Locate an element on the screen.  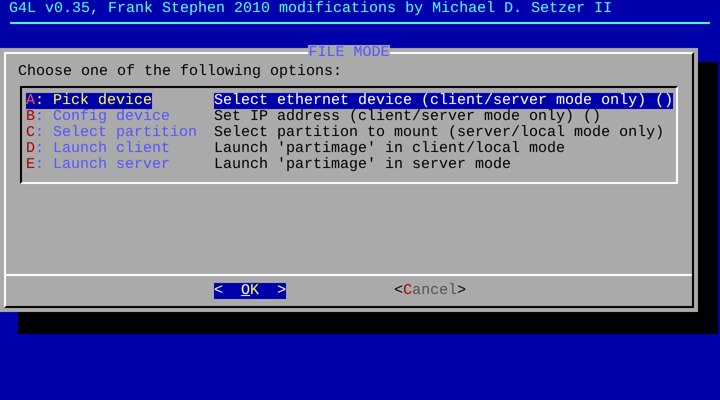
option-description: Launch 'partimage' in server mode is located at coordinates (363, 165).